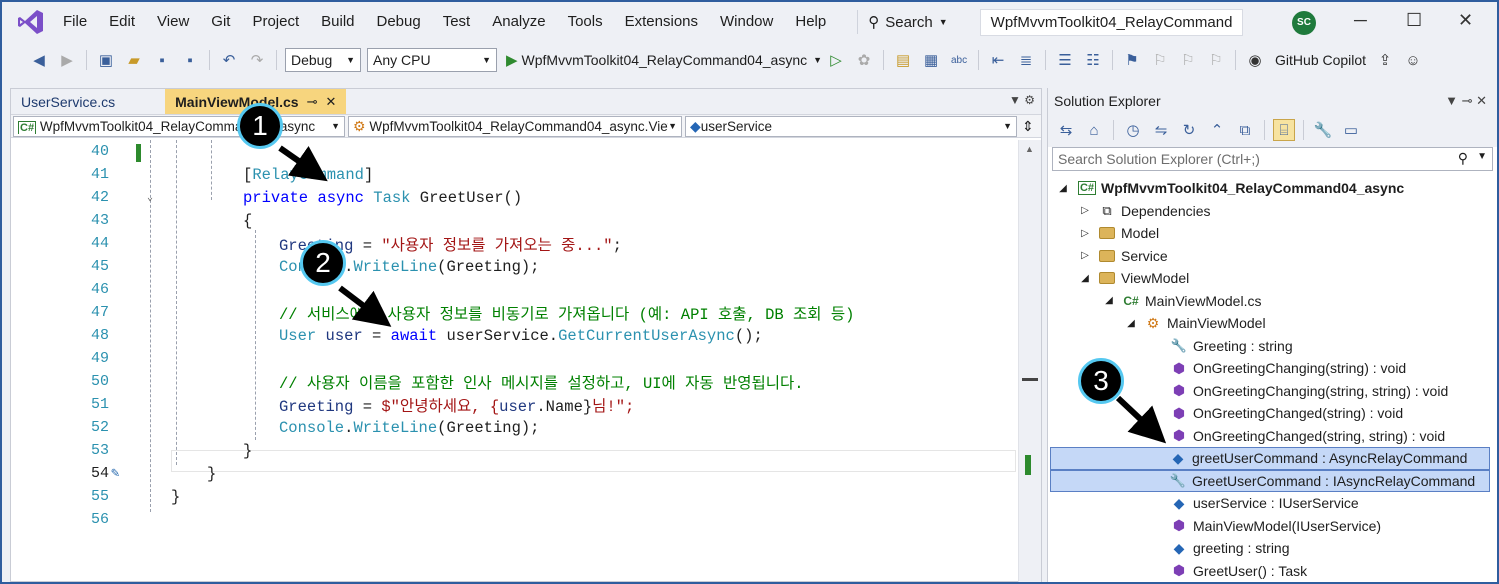 The image size is (1499, 584). I want to click on maximize-icon: ☐, so click(1414, 20).